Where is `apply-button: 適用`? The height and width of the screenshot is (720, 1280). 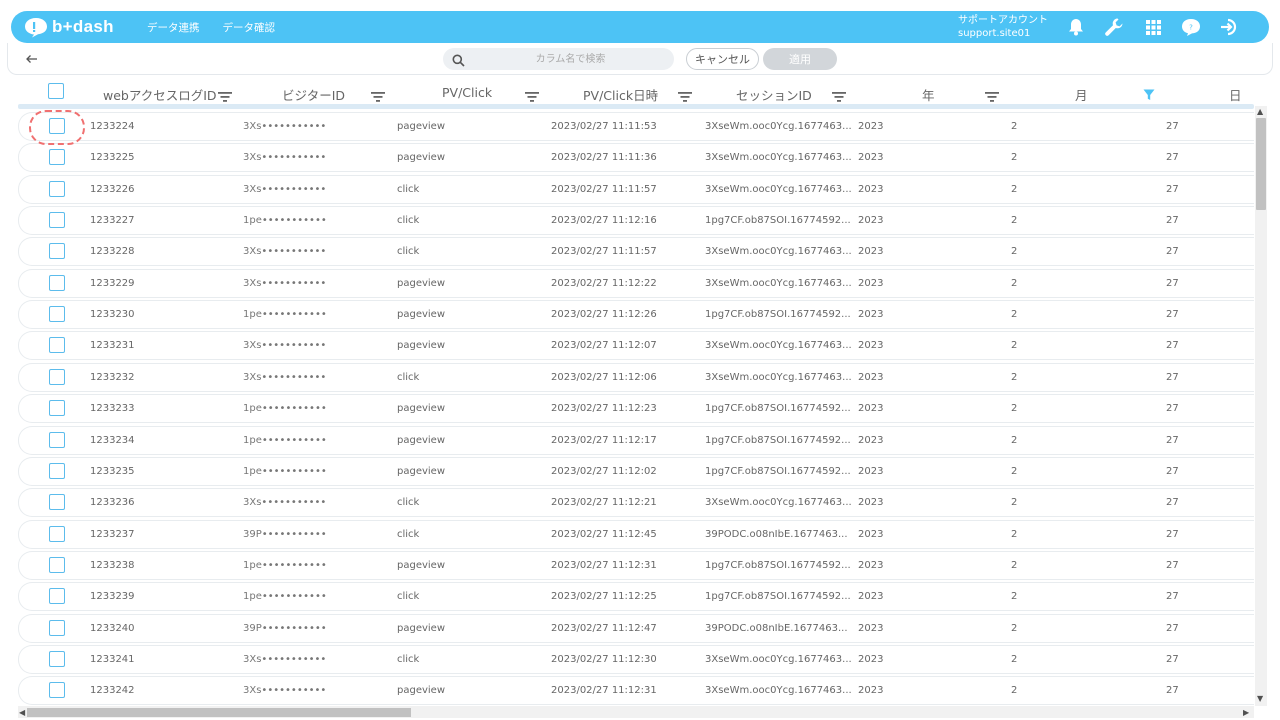
apply-button: 適用 is located at coordinates (800, 59).